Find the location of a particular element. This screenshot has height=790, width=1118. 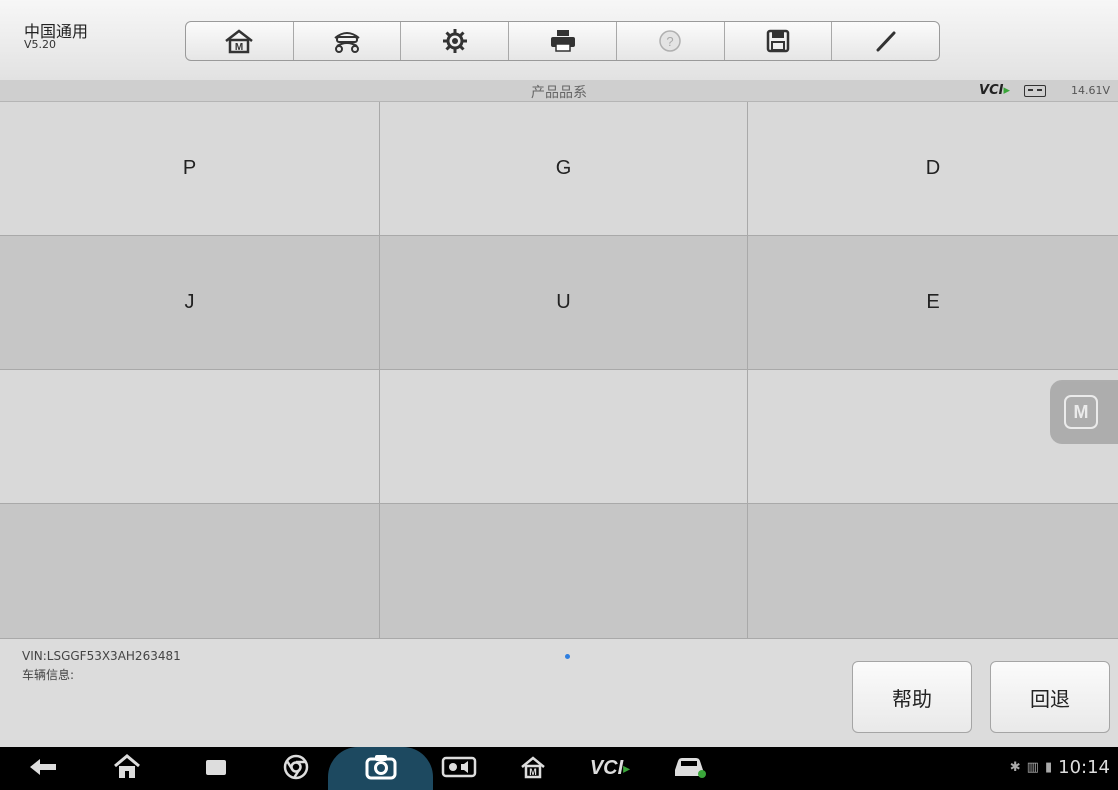

page-title: 产品品系 is located at coordinates (559, 93).